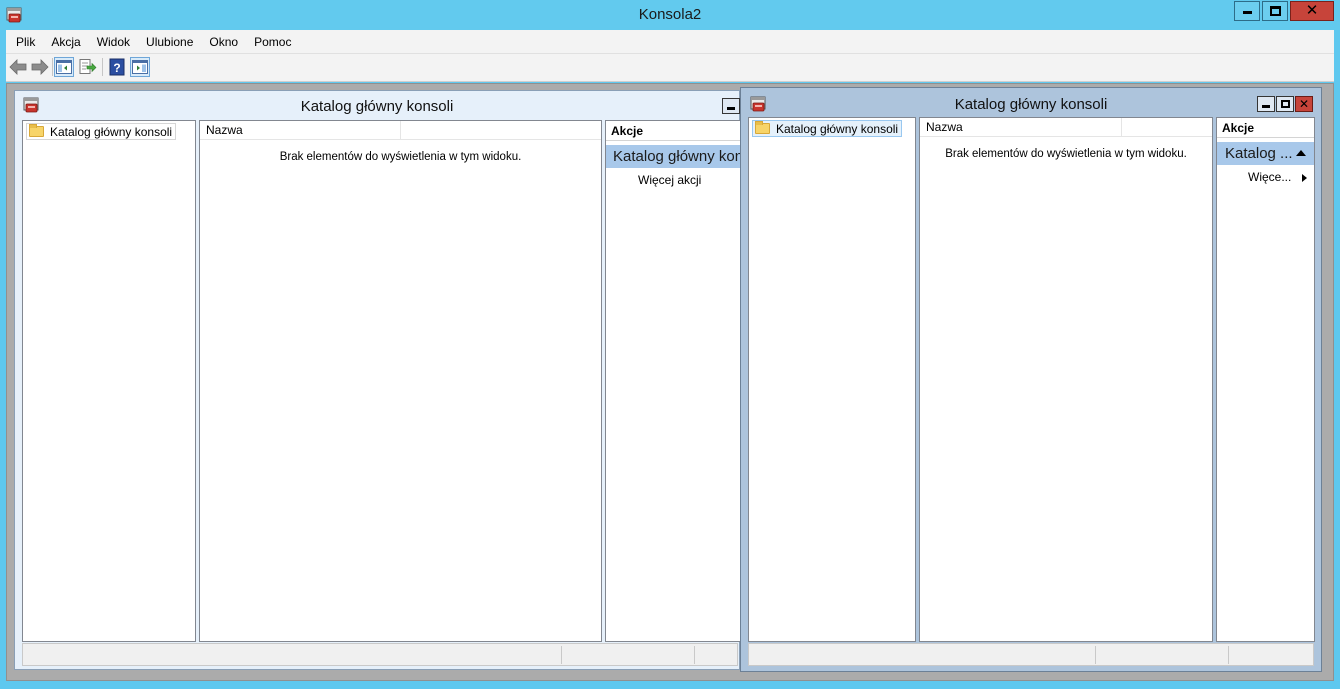 The width and height of the screenshot is (1340, 689). Describe the element at coordinates (675, 156) in the screenshot. I see `actions-section-header: Katalog główny konsoli` at that location.